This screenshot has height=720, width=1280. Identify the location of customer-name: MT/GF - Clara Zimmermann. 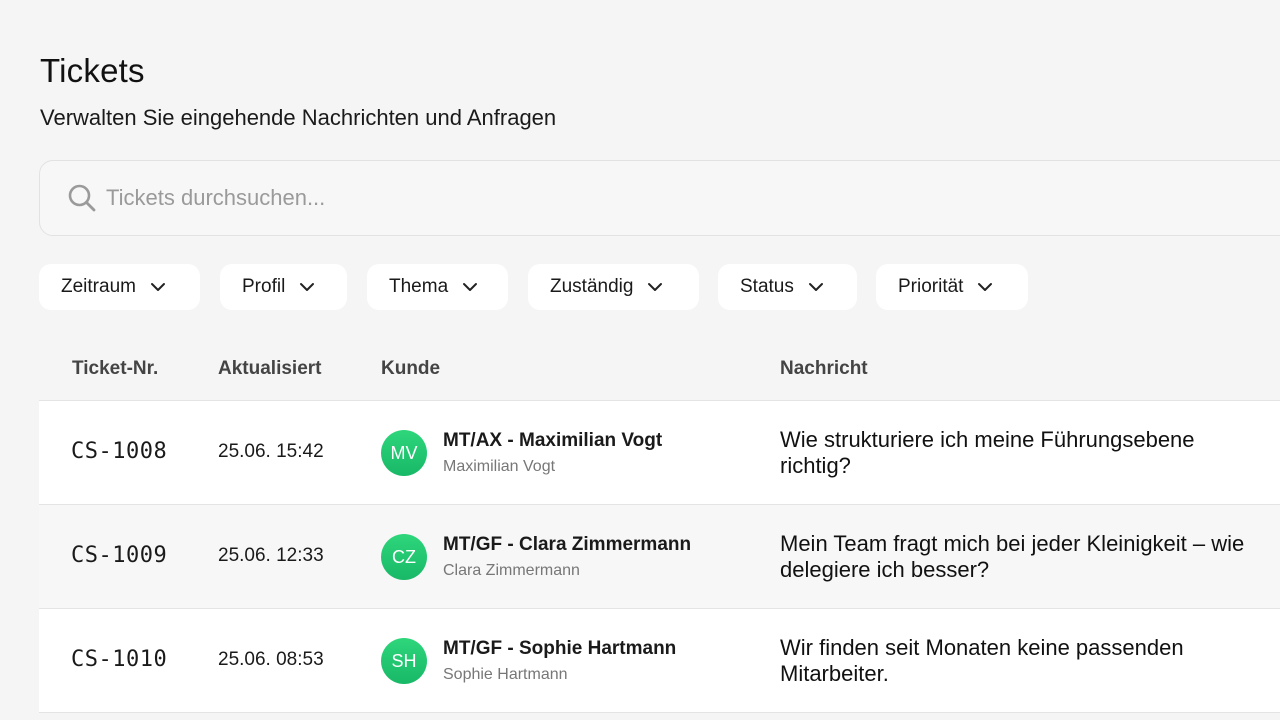
(567, 544).